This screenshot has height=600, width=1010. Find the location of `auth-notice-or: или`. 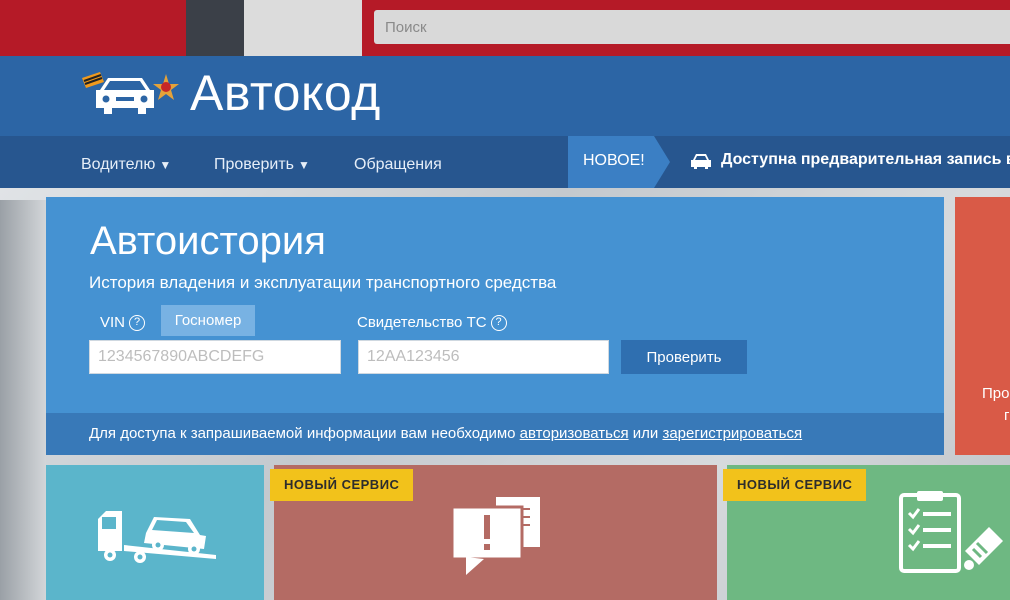

auth-notice-or: или is located at coordinates (645, 433).